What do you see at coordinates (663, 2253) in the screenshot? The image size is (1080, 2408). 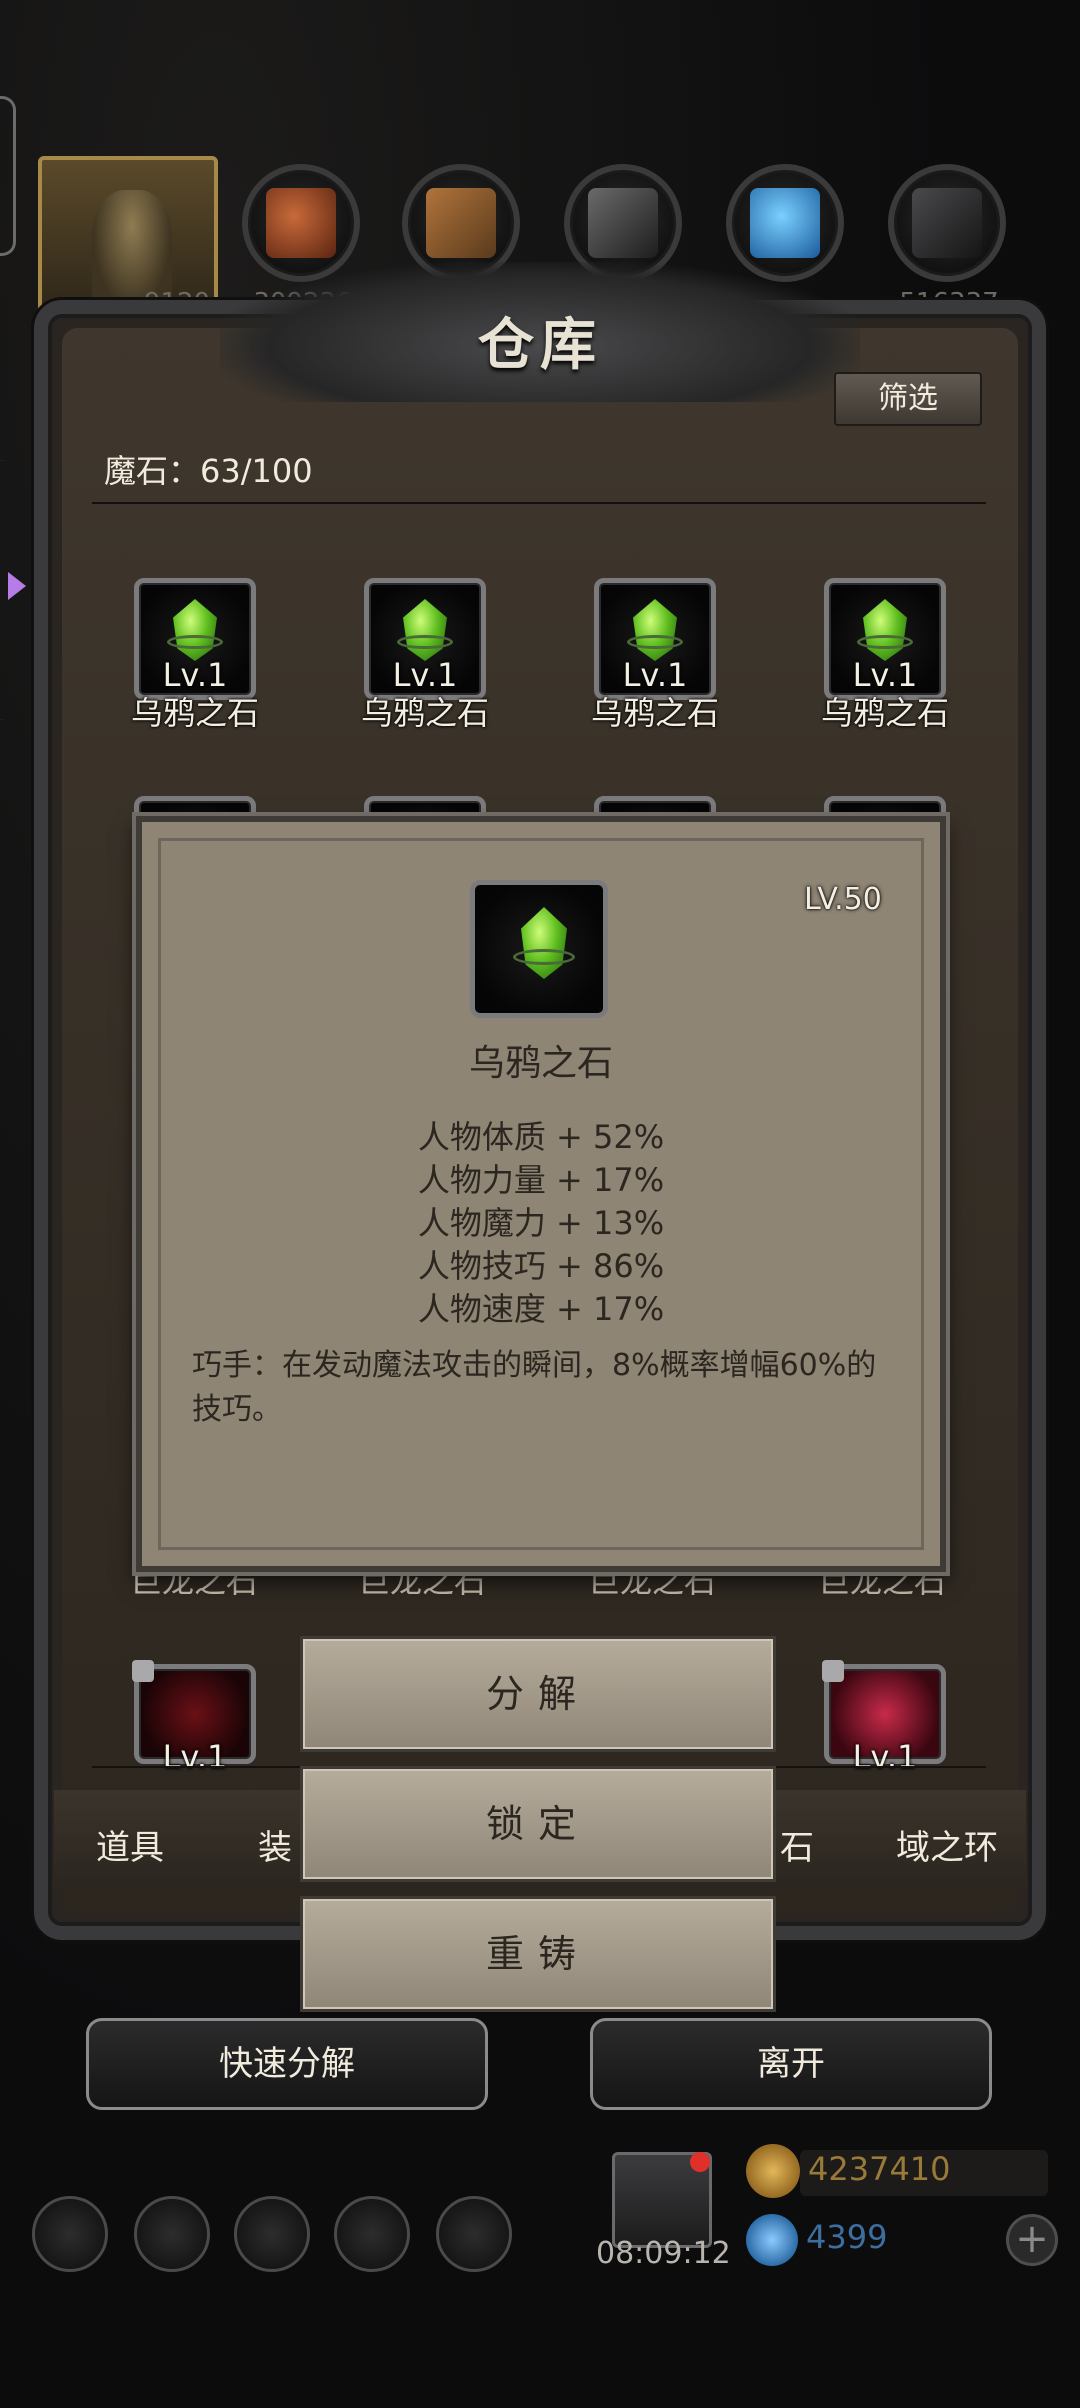 I see `gift-timer: 08:09:12` at bounding box center [663, 2253].